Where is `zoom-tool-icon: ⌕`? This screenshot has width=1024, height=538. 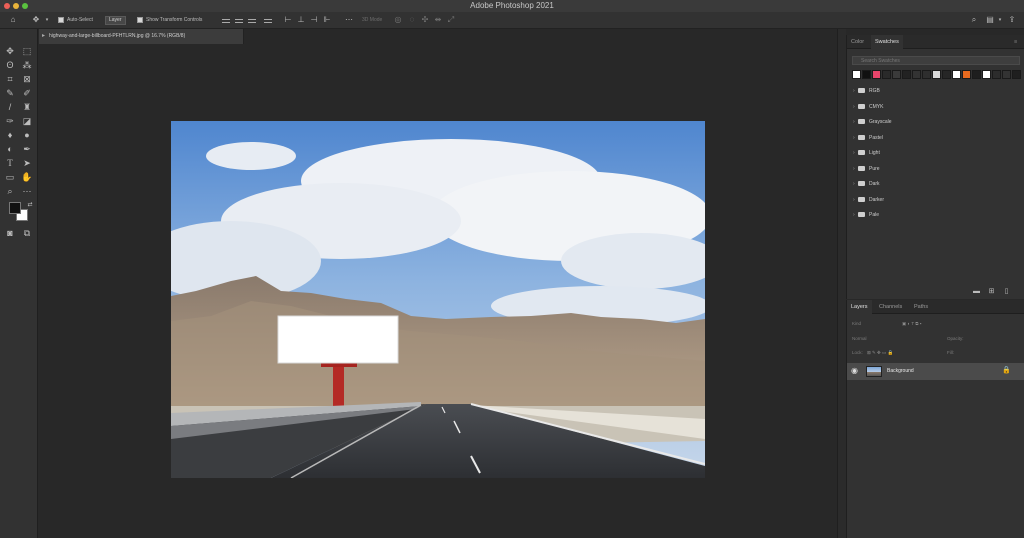
zoom-tool-icon: ⌕ is located at coordinates (10, 191).